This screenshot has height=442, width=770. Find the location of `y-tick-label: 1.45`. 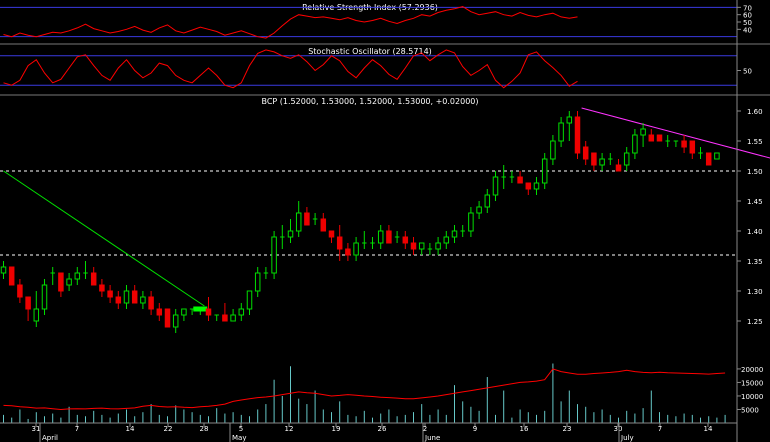

y-tick-label: 1.45 is located at coordinates (755, 202).